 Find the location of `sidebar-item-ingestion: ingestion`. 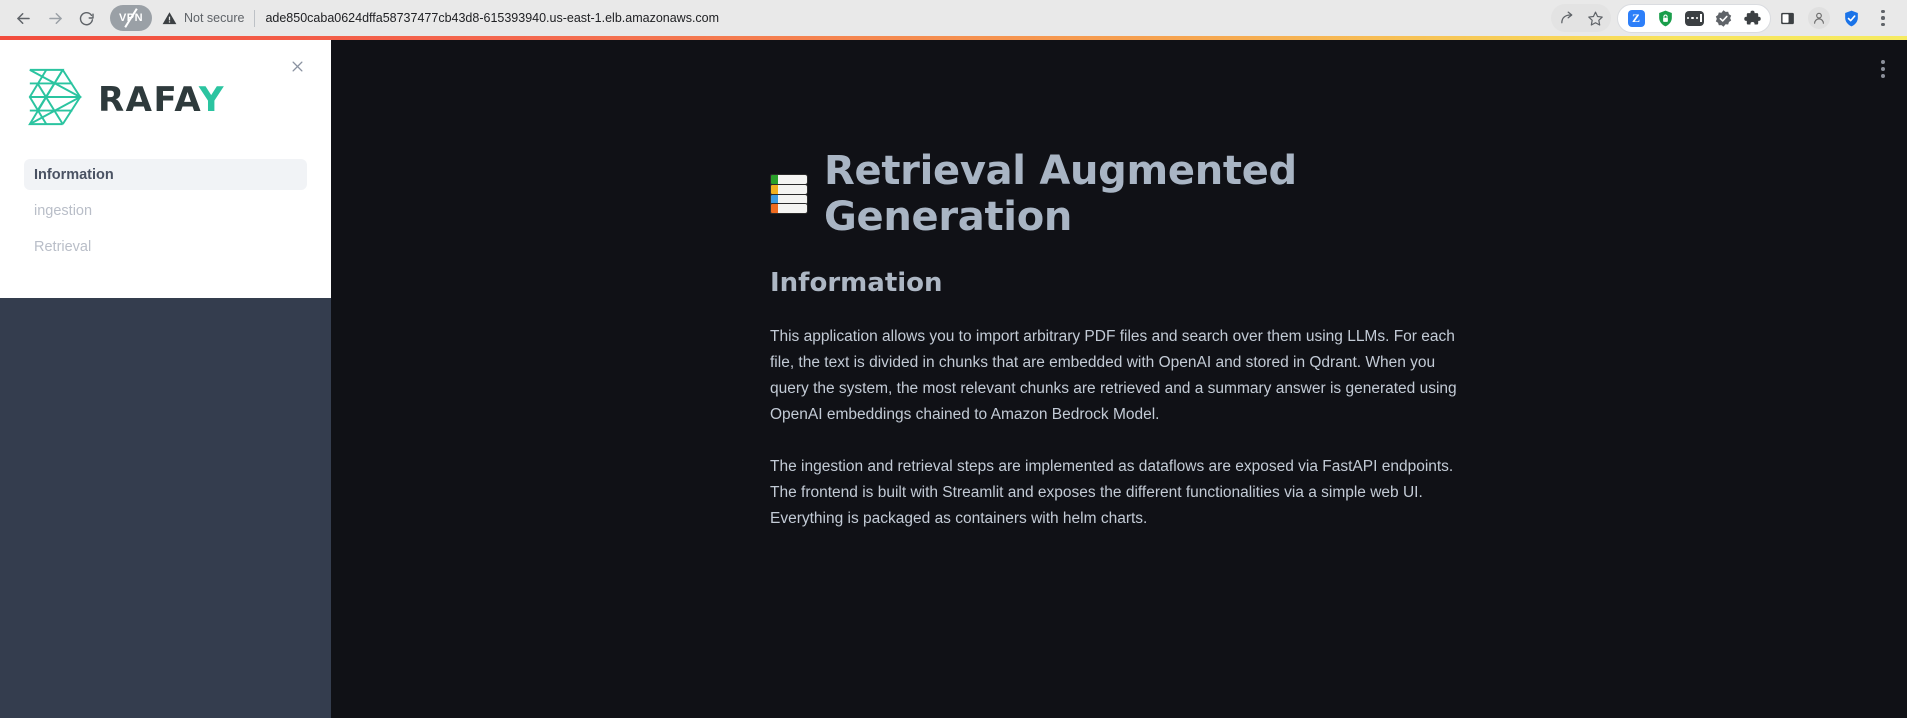

sidebar-item-ingestion: ingestion is located at coordinates (165, 210).